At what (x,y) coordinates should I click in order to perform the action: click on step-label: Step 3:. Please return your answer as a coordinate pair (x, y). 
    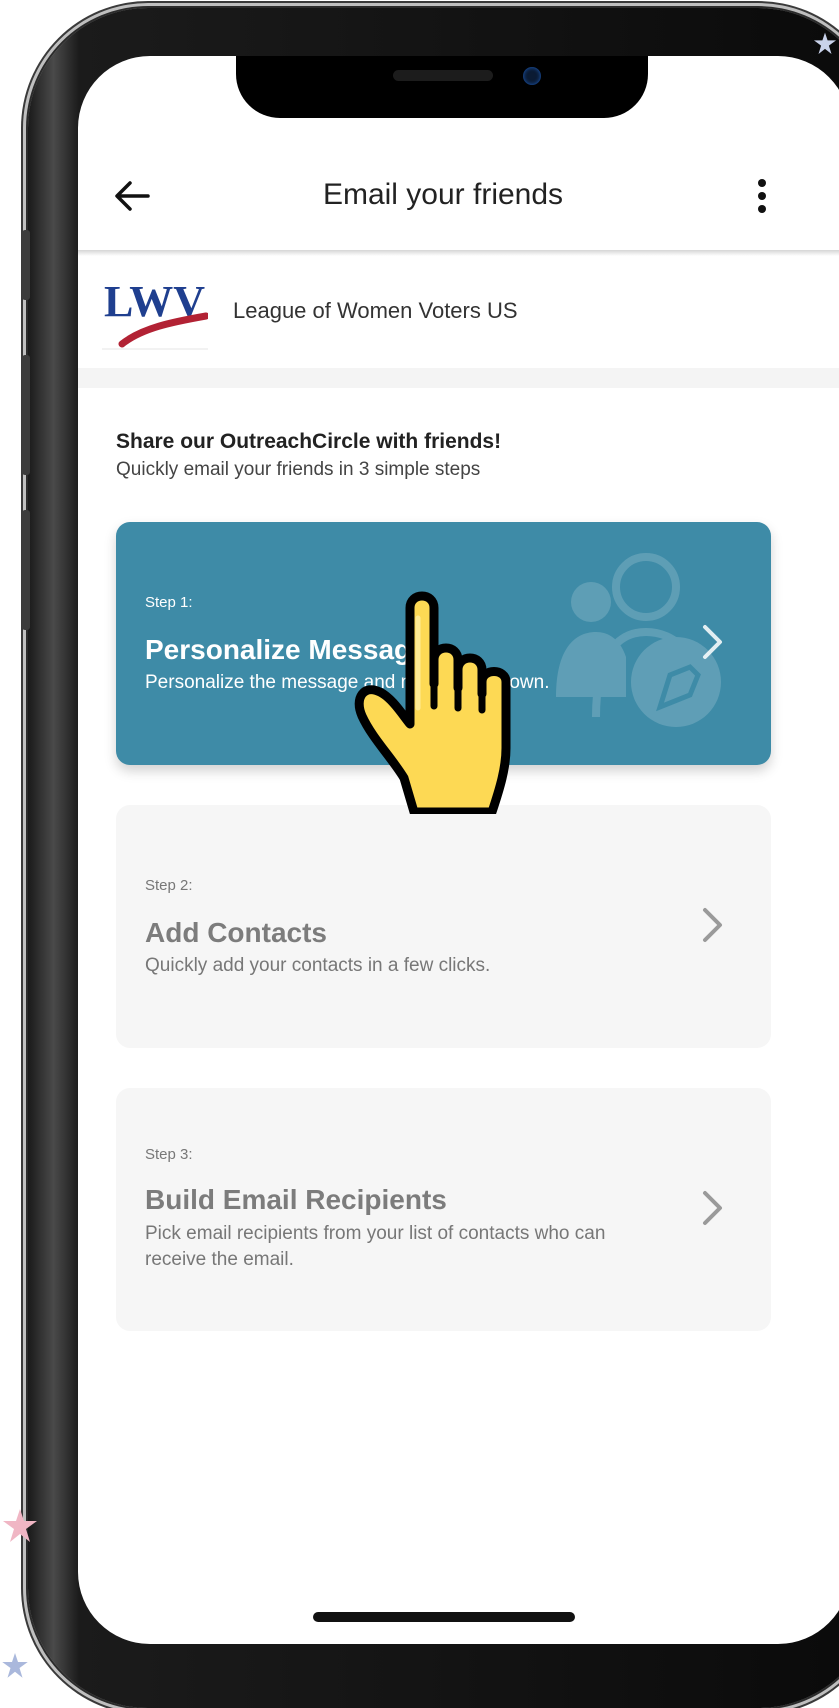
    Looking at the image, I should click on (169, 1154).